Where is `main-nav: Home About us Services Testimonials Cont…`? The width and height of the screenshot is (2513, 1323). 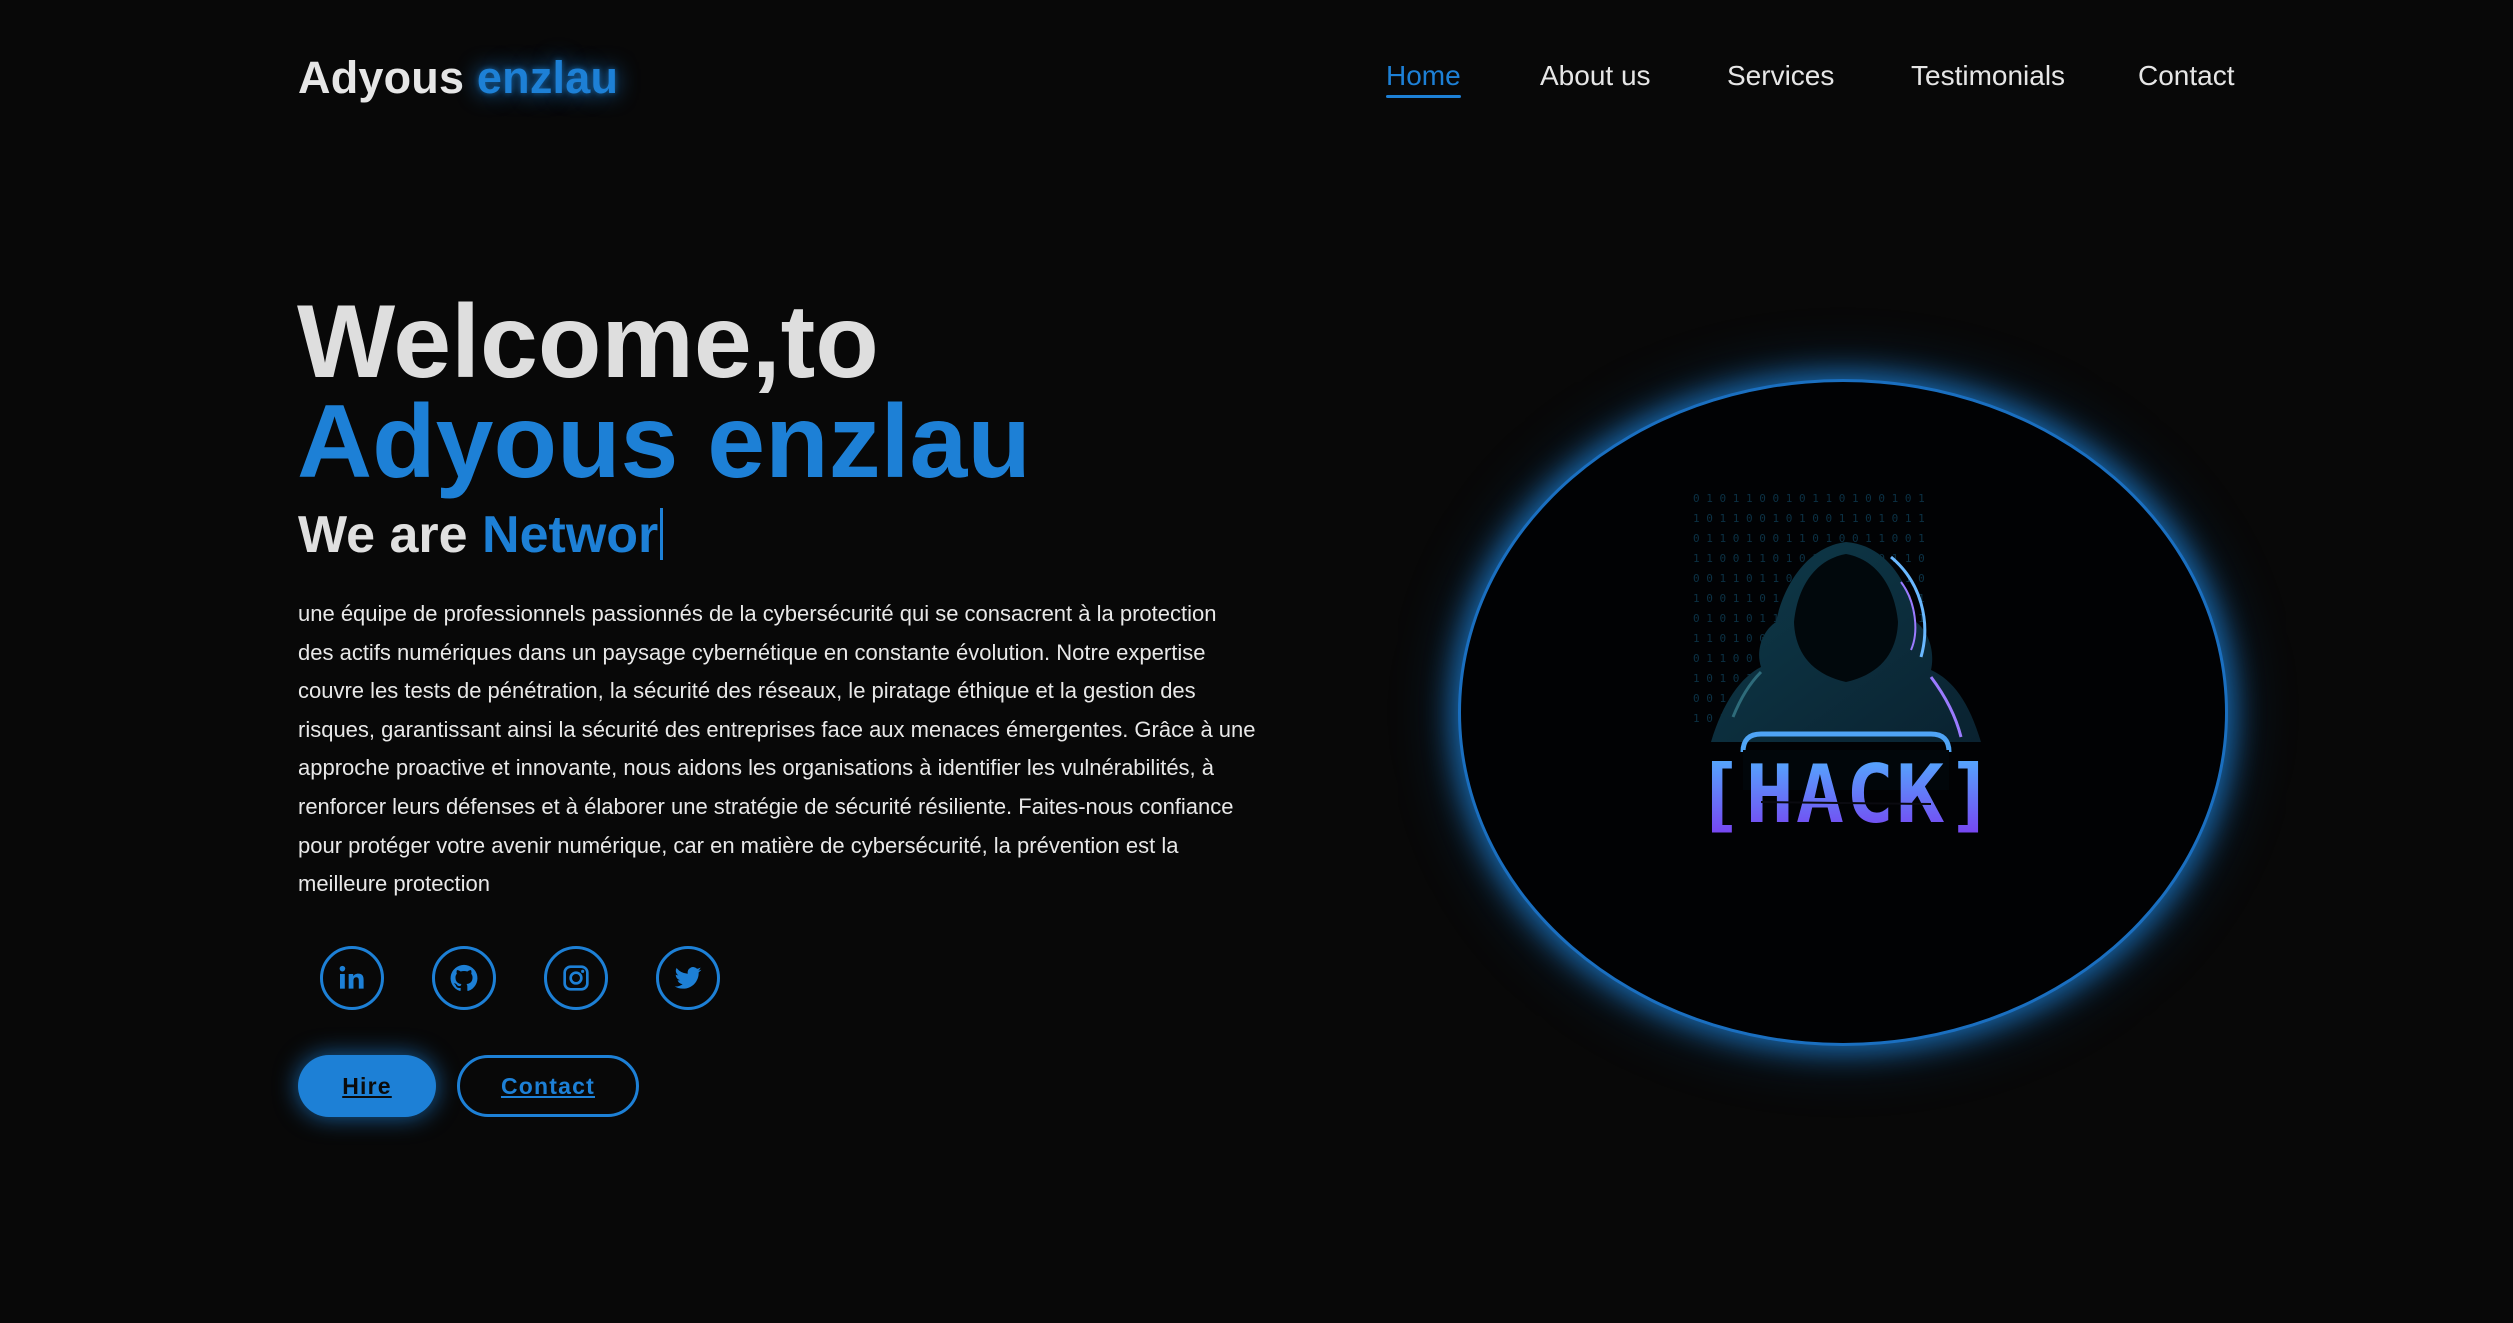
main-nav: Home About us Services Testimonials Cont… is located at coordinates (1256, 85).